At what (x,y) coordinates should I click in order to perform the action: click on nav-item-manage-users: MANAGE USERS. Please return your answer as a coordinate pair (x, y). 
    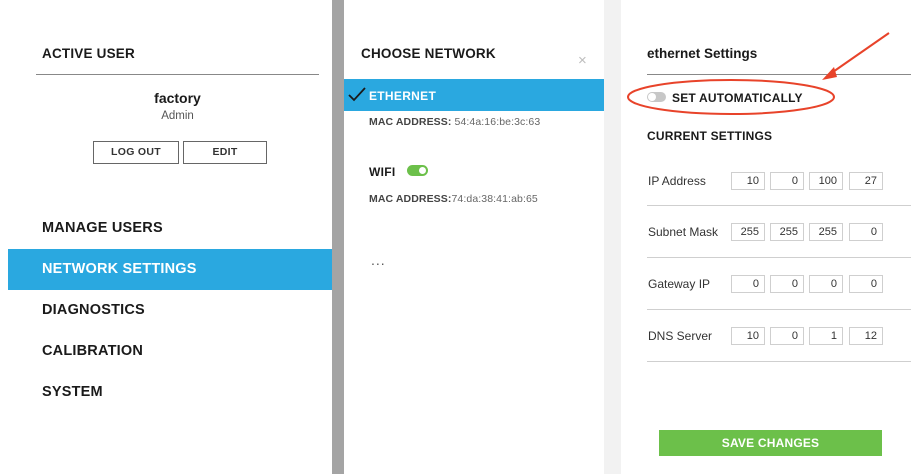
    Looking at the image, I should click on (170, 228).